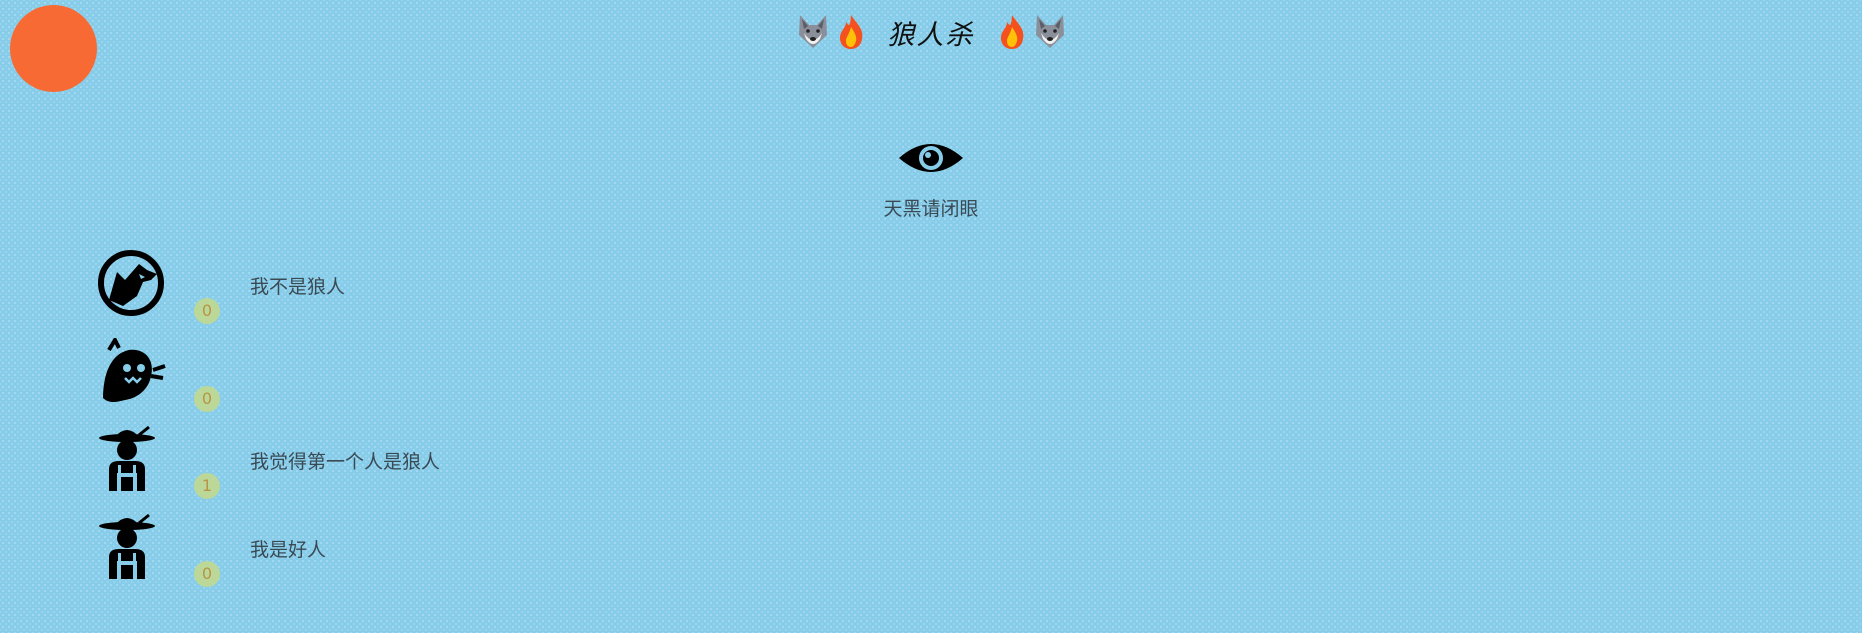  What do you see at coordinates (395, 378) in the screenshot?
I see `player-row: 0` at bounding box center [395, 378].